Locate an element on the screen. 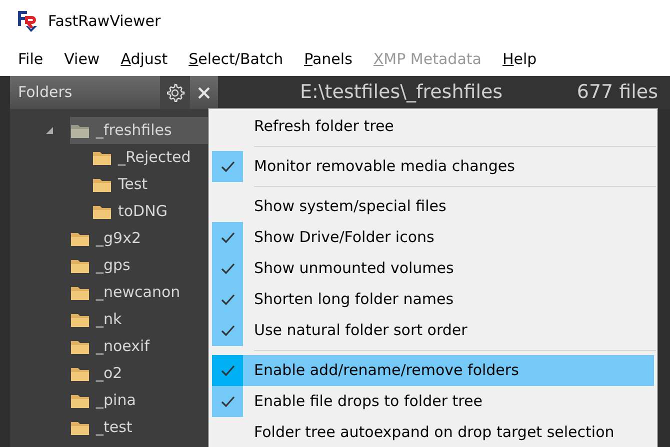  folder-label: _noexif is located at coordinates (123, 347).